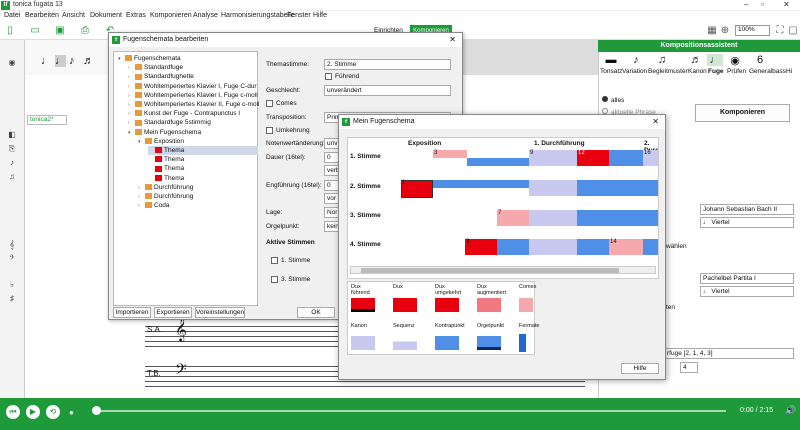 This screenshot has width=800, height=430. Describe the element at coordinates (136, 15) in the screenshot. I see `menu-extras: Extras` at that location.